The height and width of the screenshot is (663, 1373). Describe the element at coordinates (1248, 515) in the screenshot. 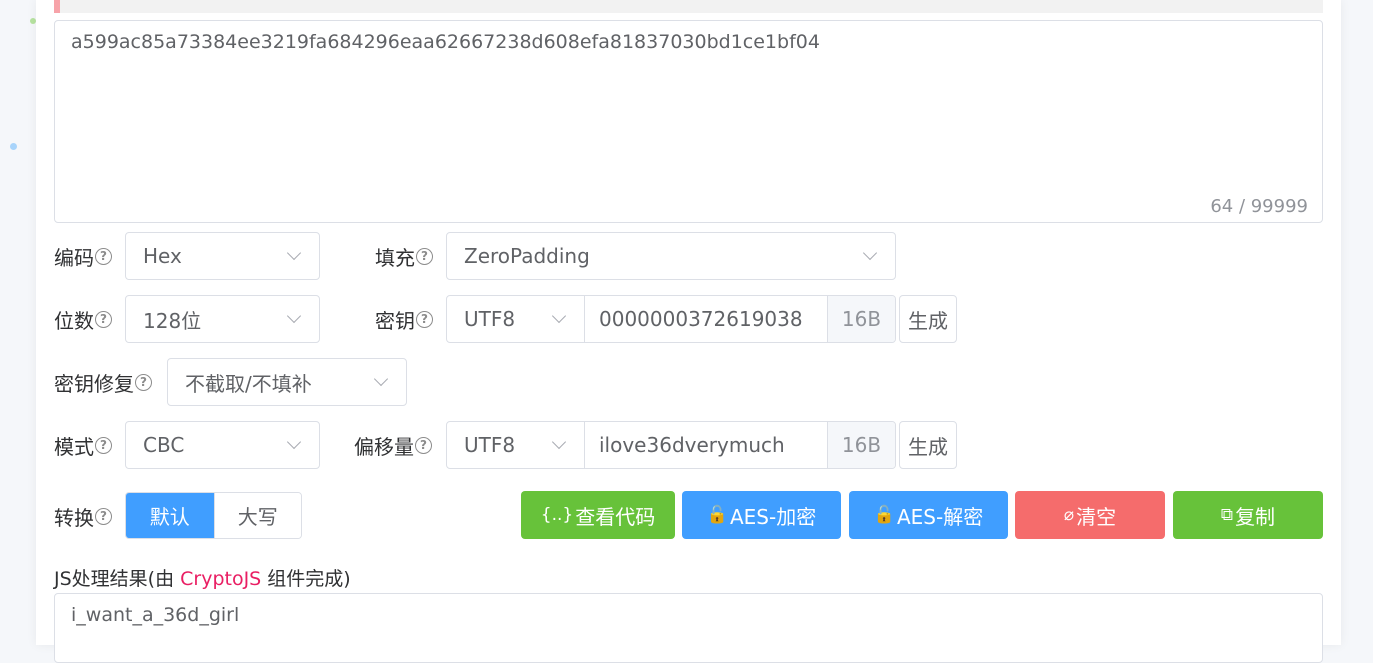

I see `copy-button: ⧉ 复制` at that location.